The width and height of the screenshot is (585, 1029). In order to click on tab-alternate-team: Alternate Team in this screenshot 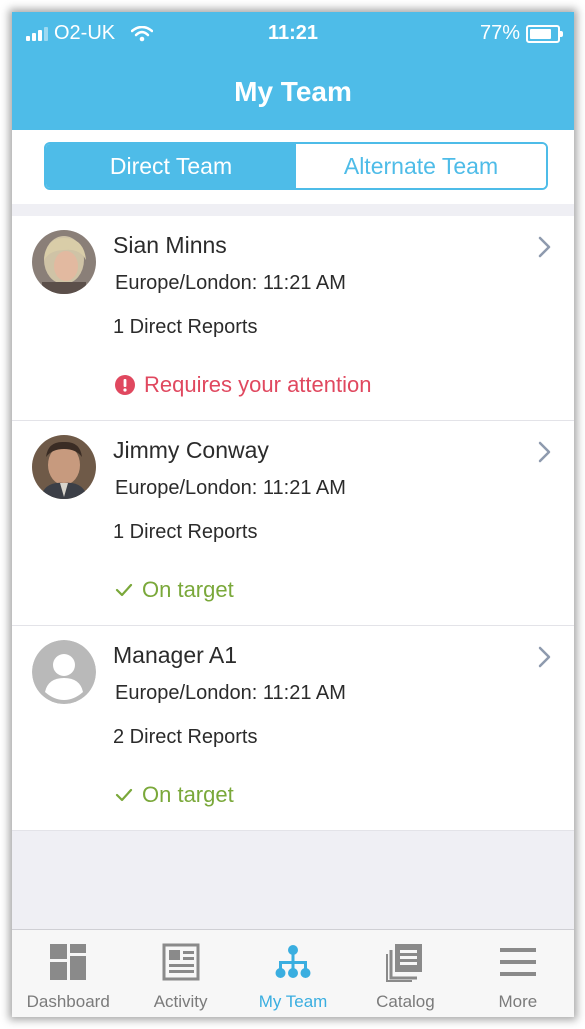, I will do `click(421, 166)`.